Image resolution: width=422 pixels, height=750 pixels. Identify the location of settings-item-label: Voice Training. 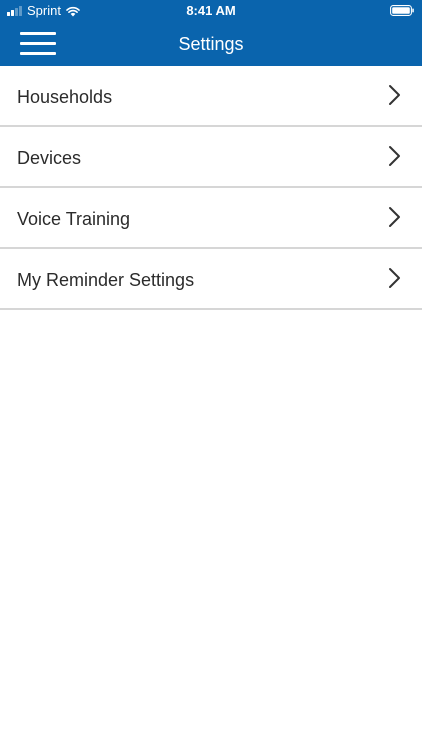
(74, 219).